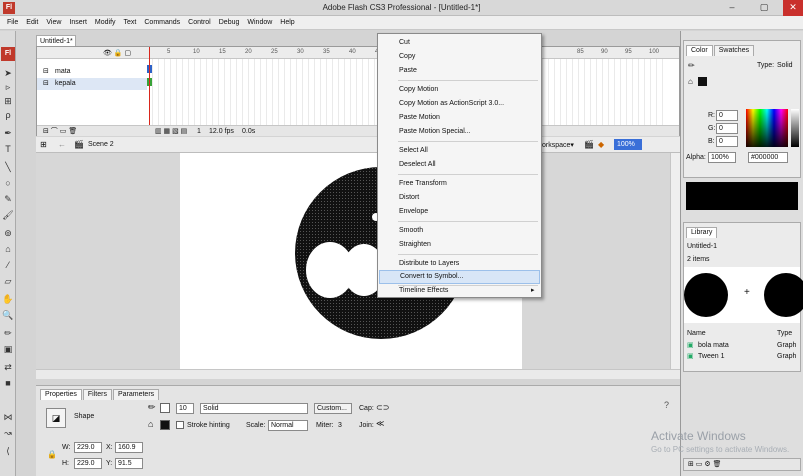  What do you see at coordinates (459, 90) in the screenshot?
I see `menu-item-copy-motion: Copy Motion` at bounding box center [459, 90].